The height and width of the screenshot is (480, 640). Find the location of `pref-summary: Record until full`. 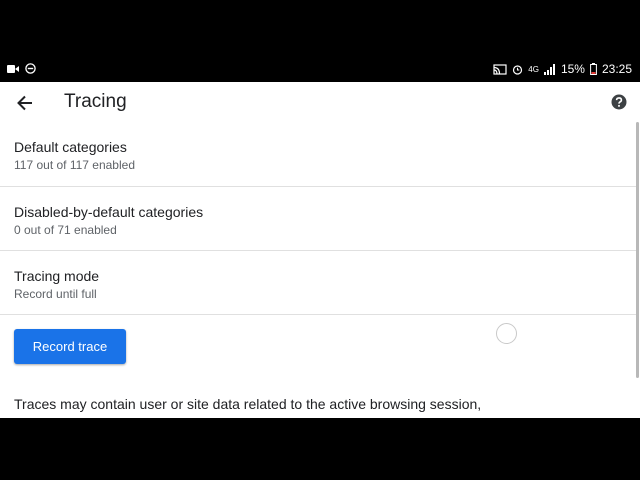

pref-summary: Record until full is located at coordinates (55, 294).